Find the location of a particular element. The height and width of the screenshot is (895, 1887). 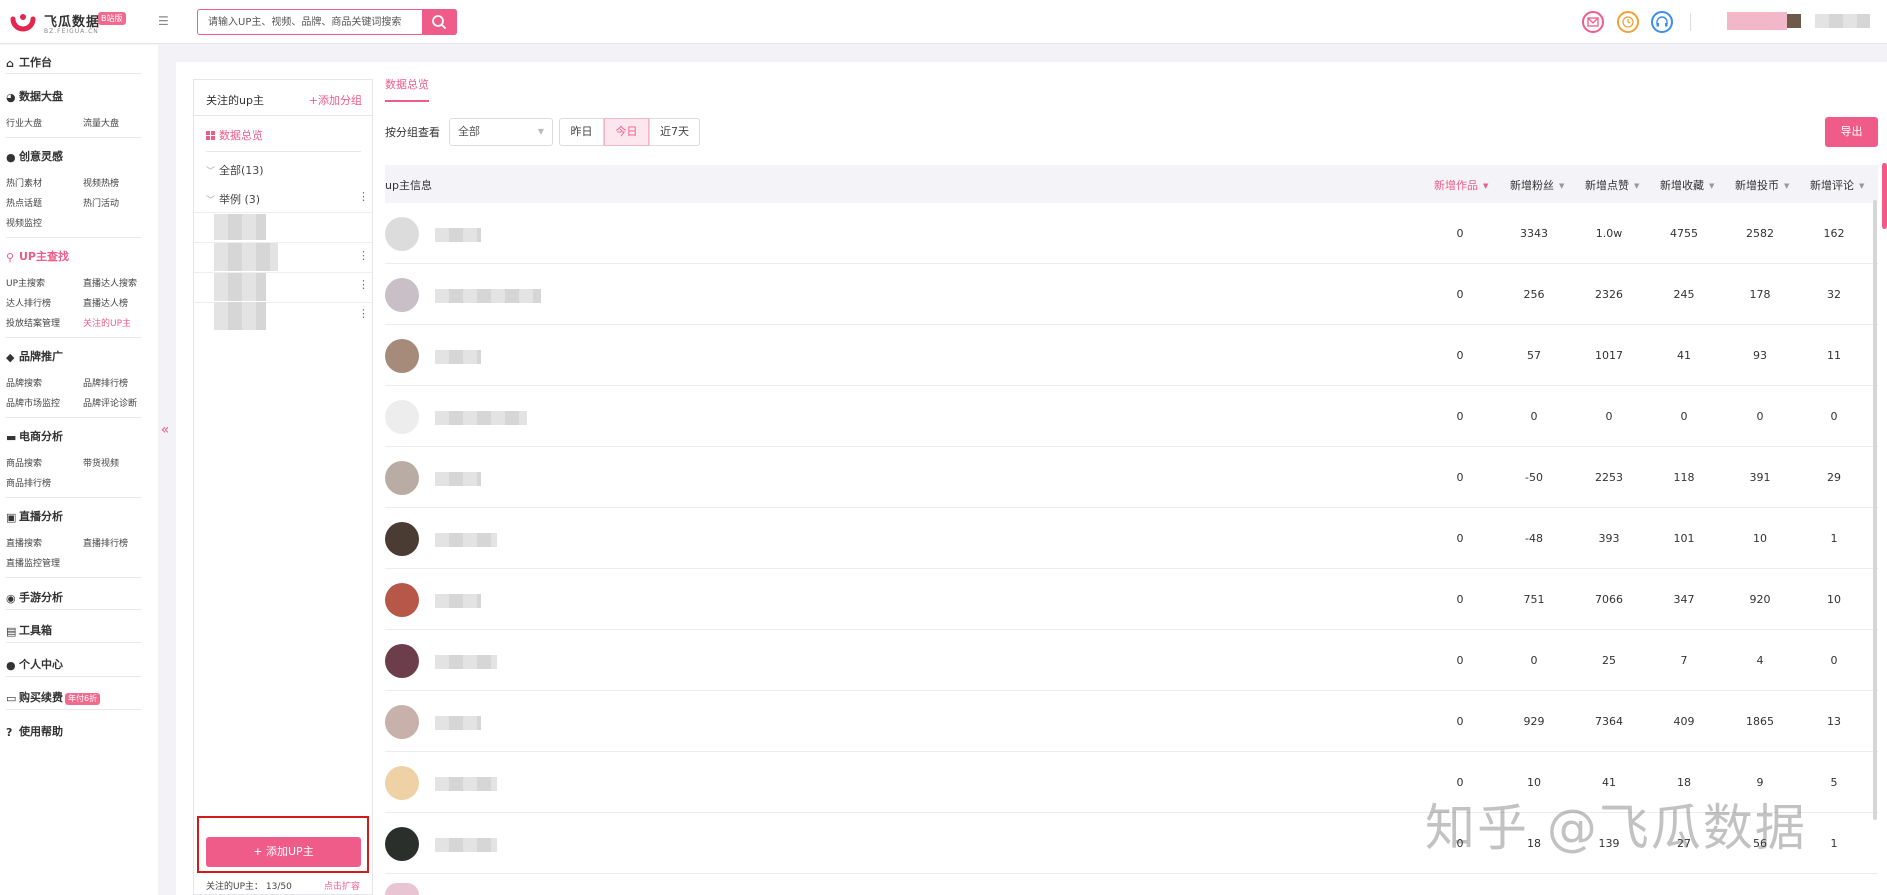

sidebar-sub-brand-market: 品牌市场监控 is located at coordinates (33, 402).